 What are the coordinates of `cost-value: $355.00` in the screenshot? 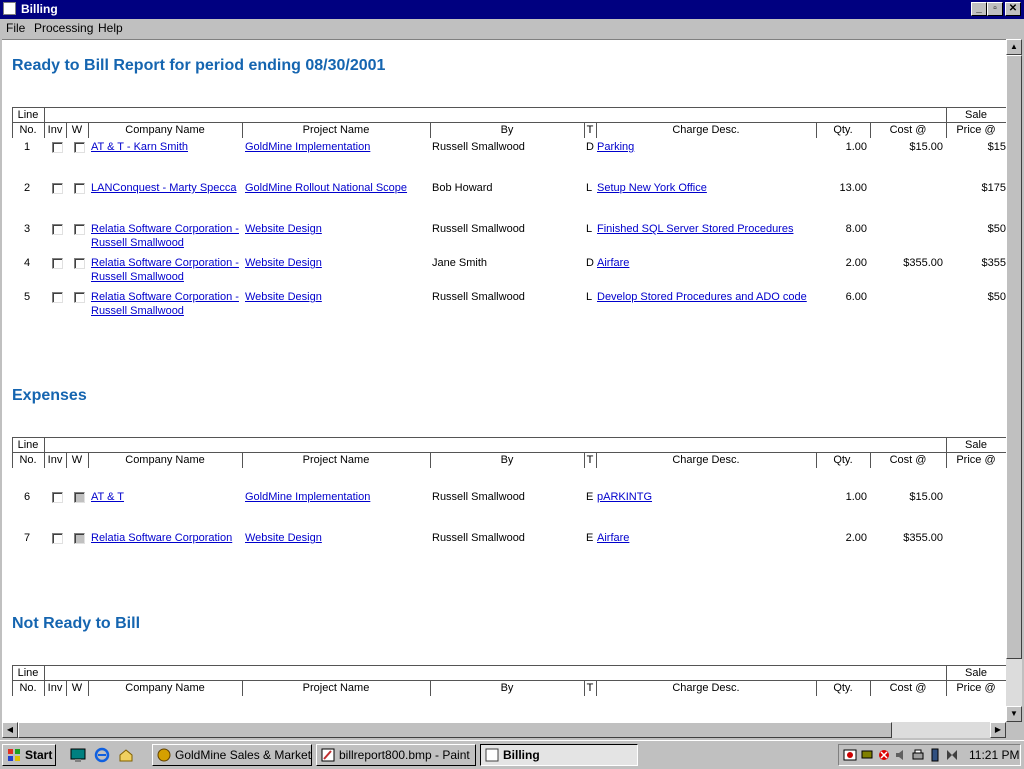 It's located at (923, 538).